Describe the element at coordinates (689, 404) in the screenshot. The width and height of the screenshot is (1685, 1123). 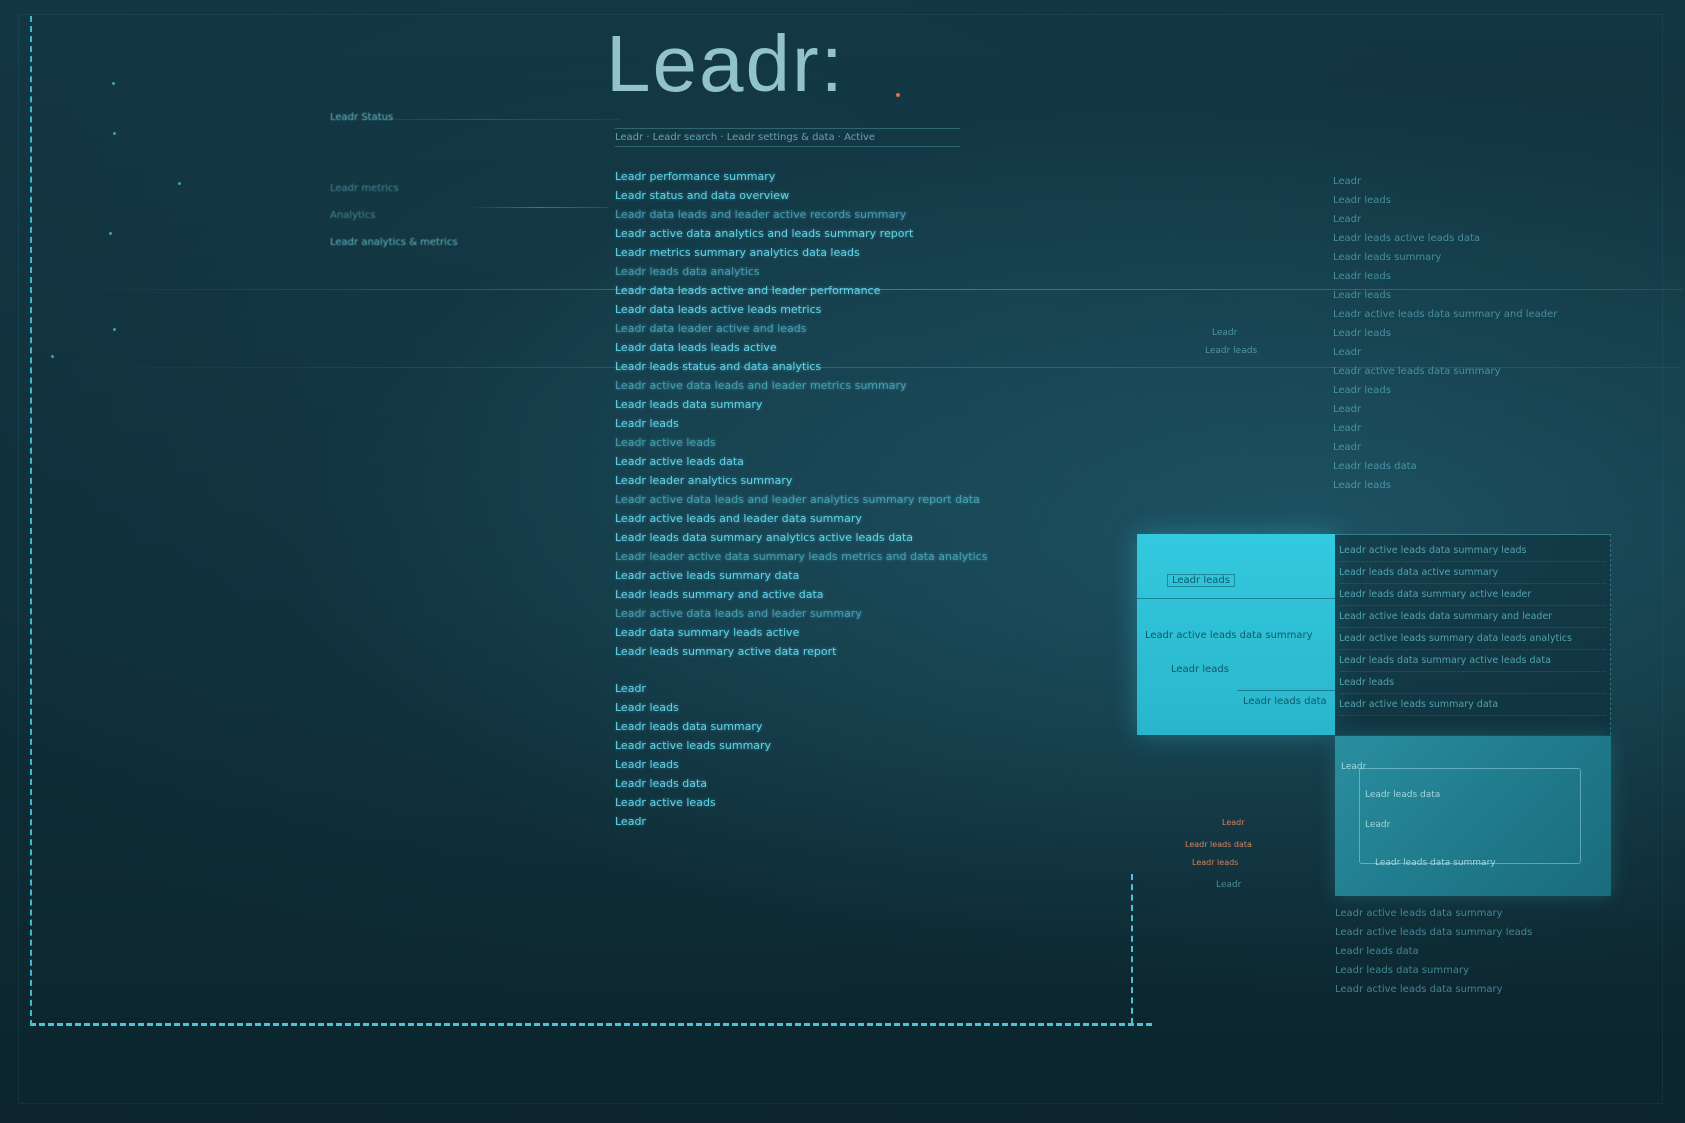
I see `document-line: Leadr leads data summary` at that location.